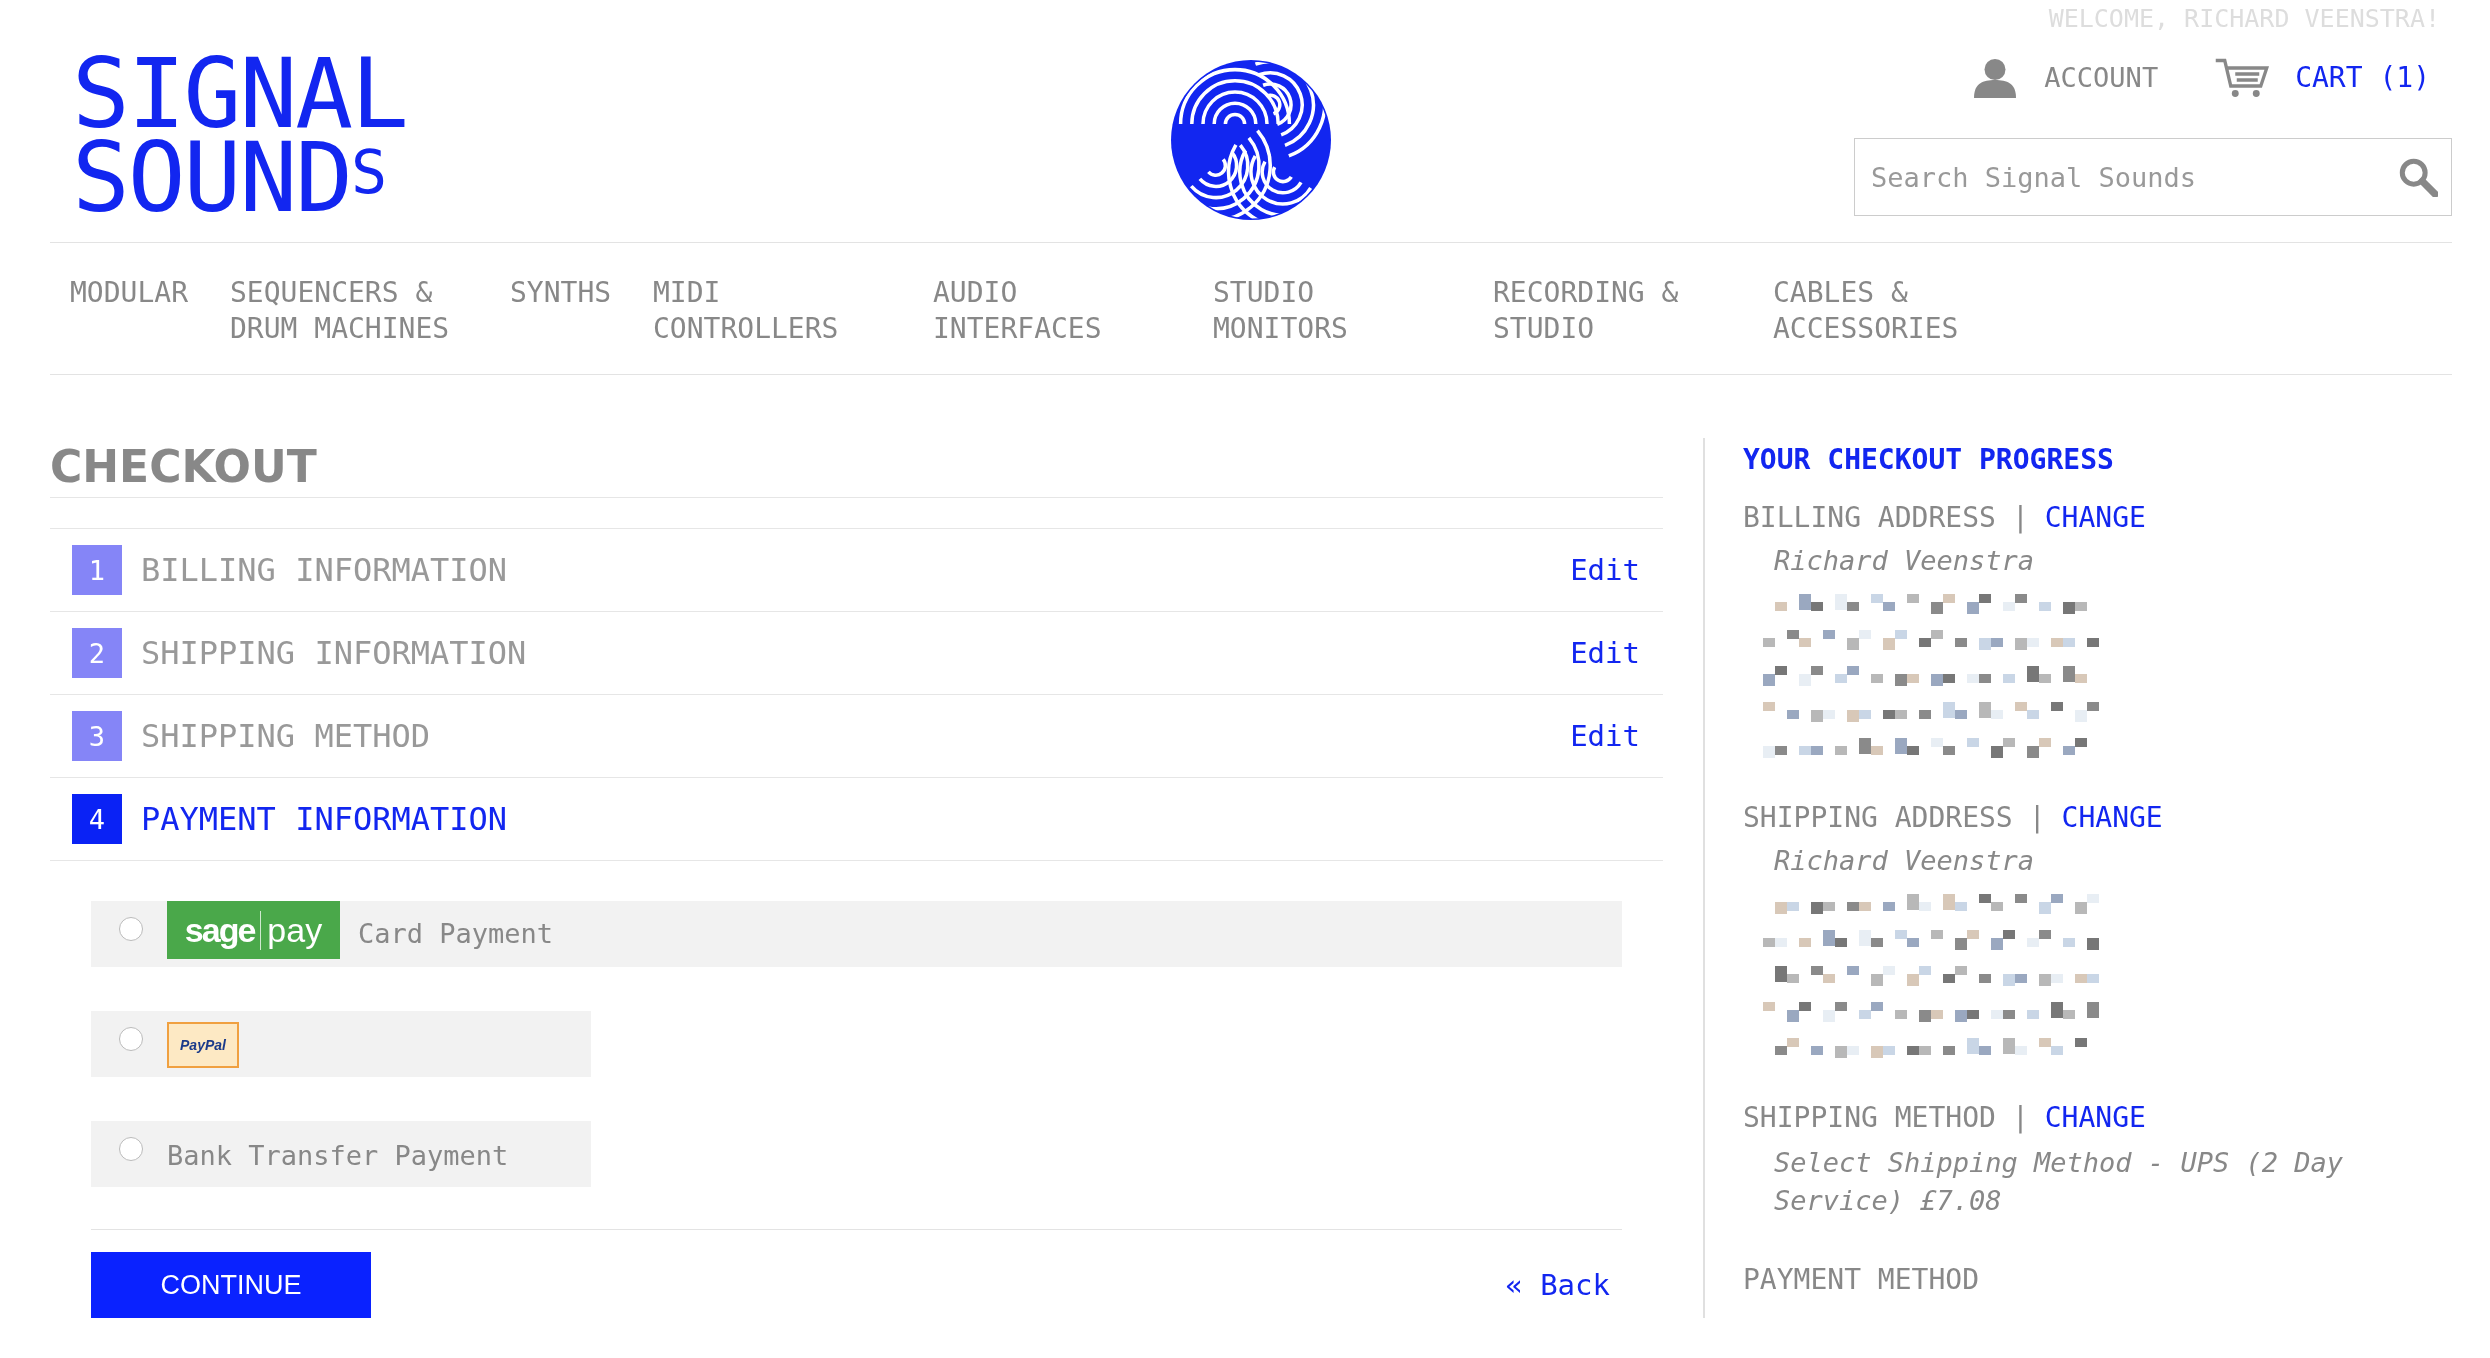 Image resolution: width=2490 pixels, height=1358 pixels. I want to click on nav-link: SYNTHS, so click(561, 293).